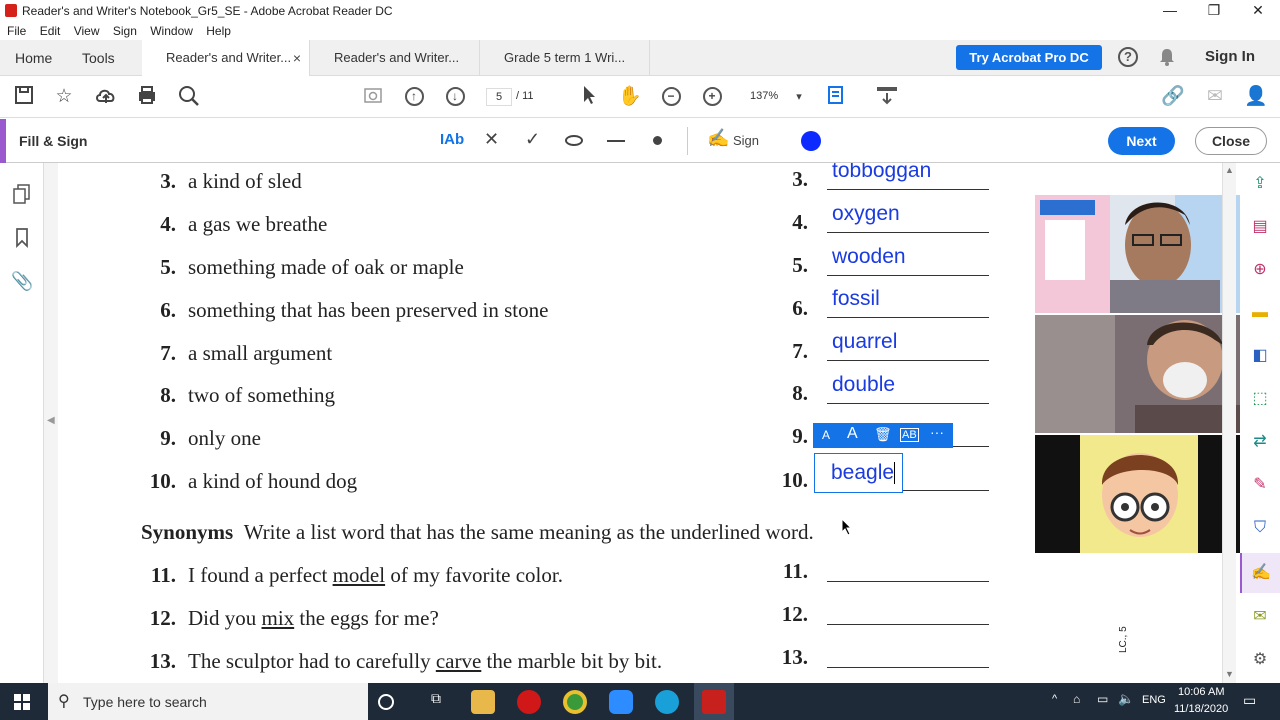 The width and height of the screenshot is (1280, 720). Describe the element at coordinates (887, 97) in the screenshot. I see `scroll-mode-icon` at that location.